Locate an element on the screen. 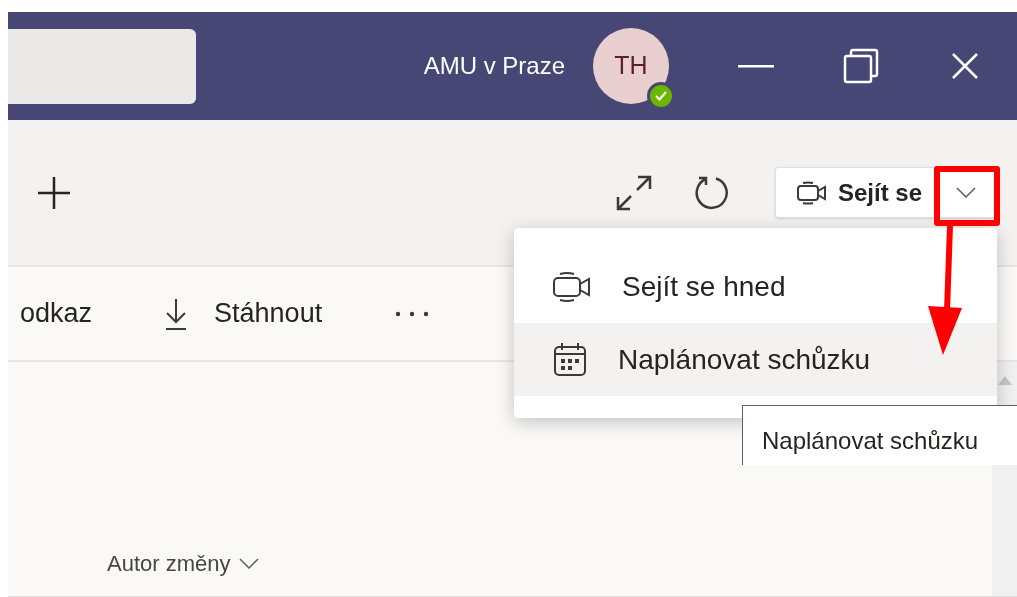  check-icon is located at coordinates (661, 96).